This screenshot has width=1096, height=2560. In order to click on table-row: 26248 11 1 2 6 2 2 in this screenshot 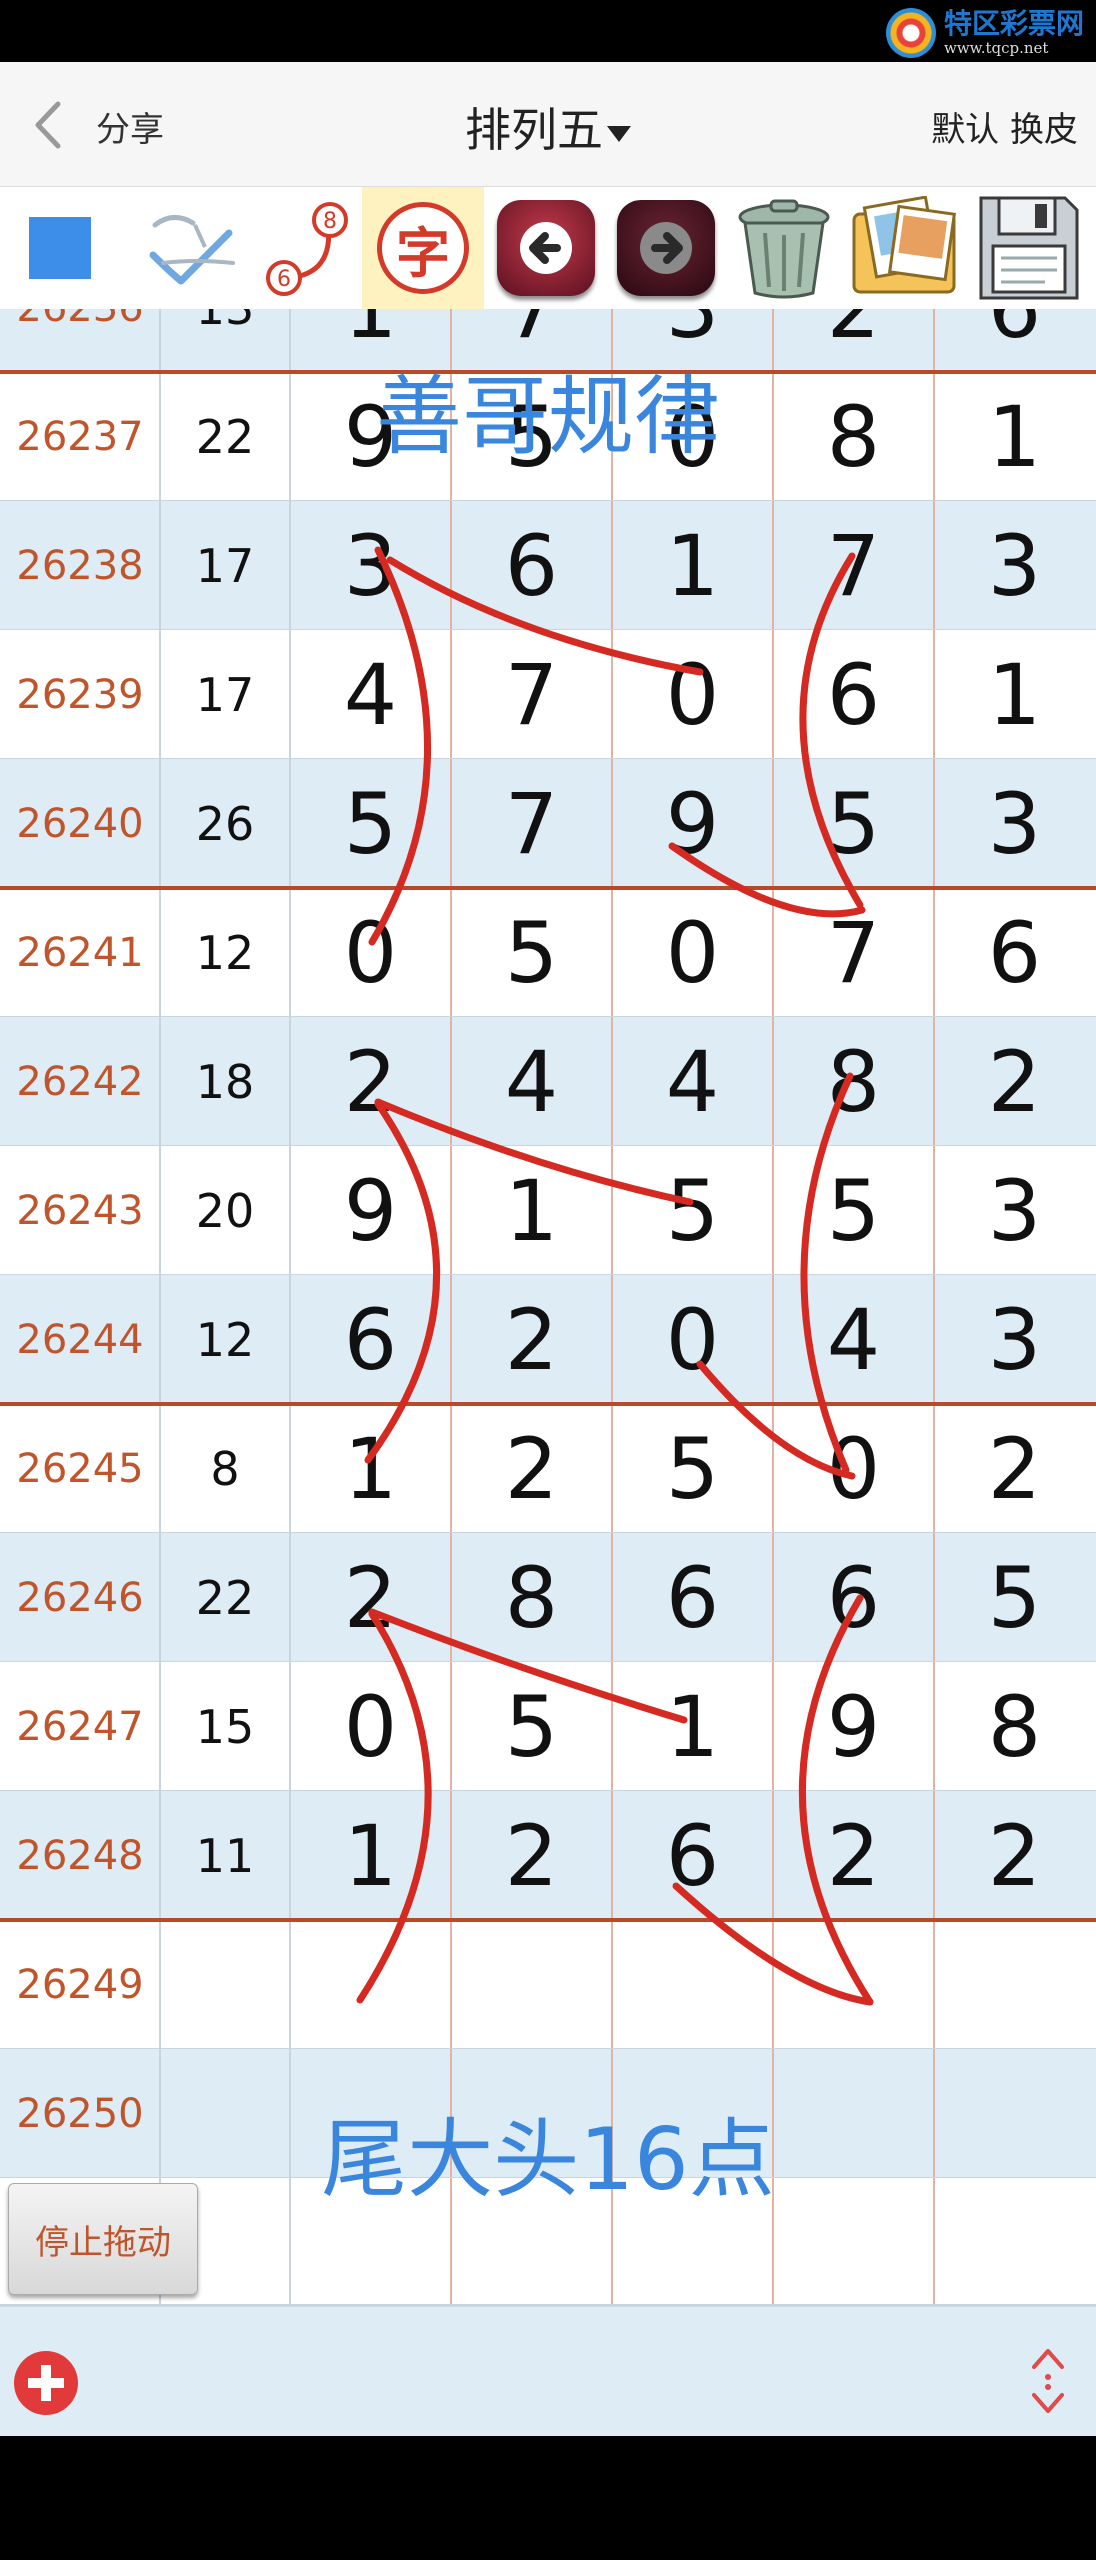, I will do `click(548, 1855)`.